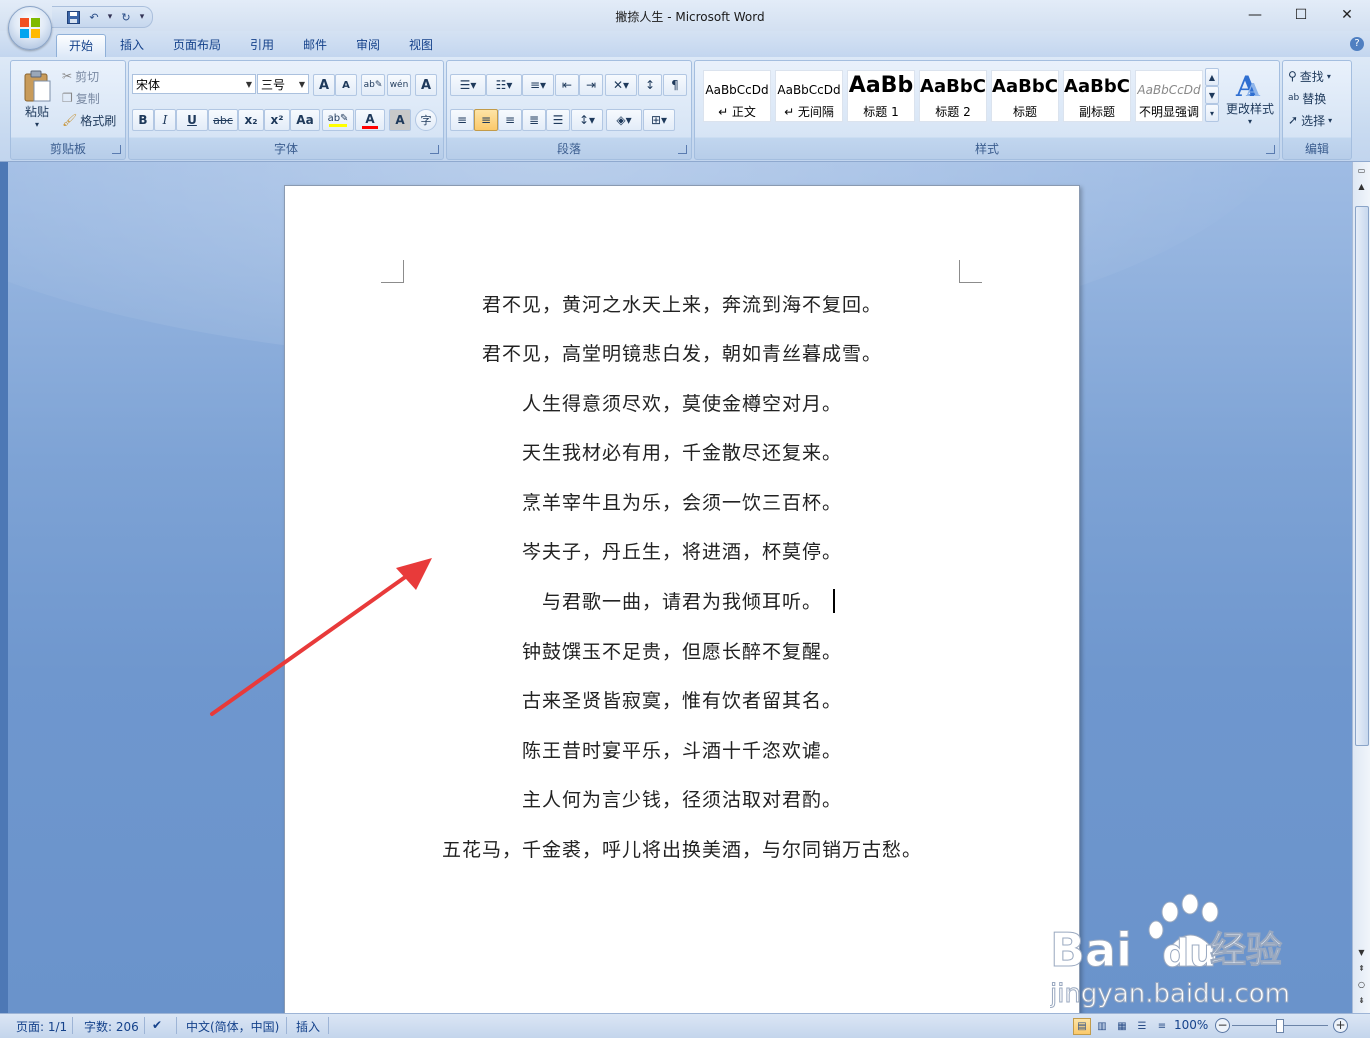  I want to click on tab-view: 视图, so click(421, 45).